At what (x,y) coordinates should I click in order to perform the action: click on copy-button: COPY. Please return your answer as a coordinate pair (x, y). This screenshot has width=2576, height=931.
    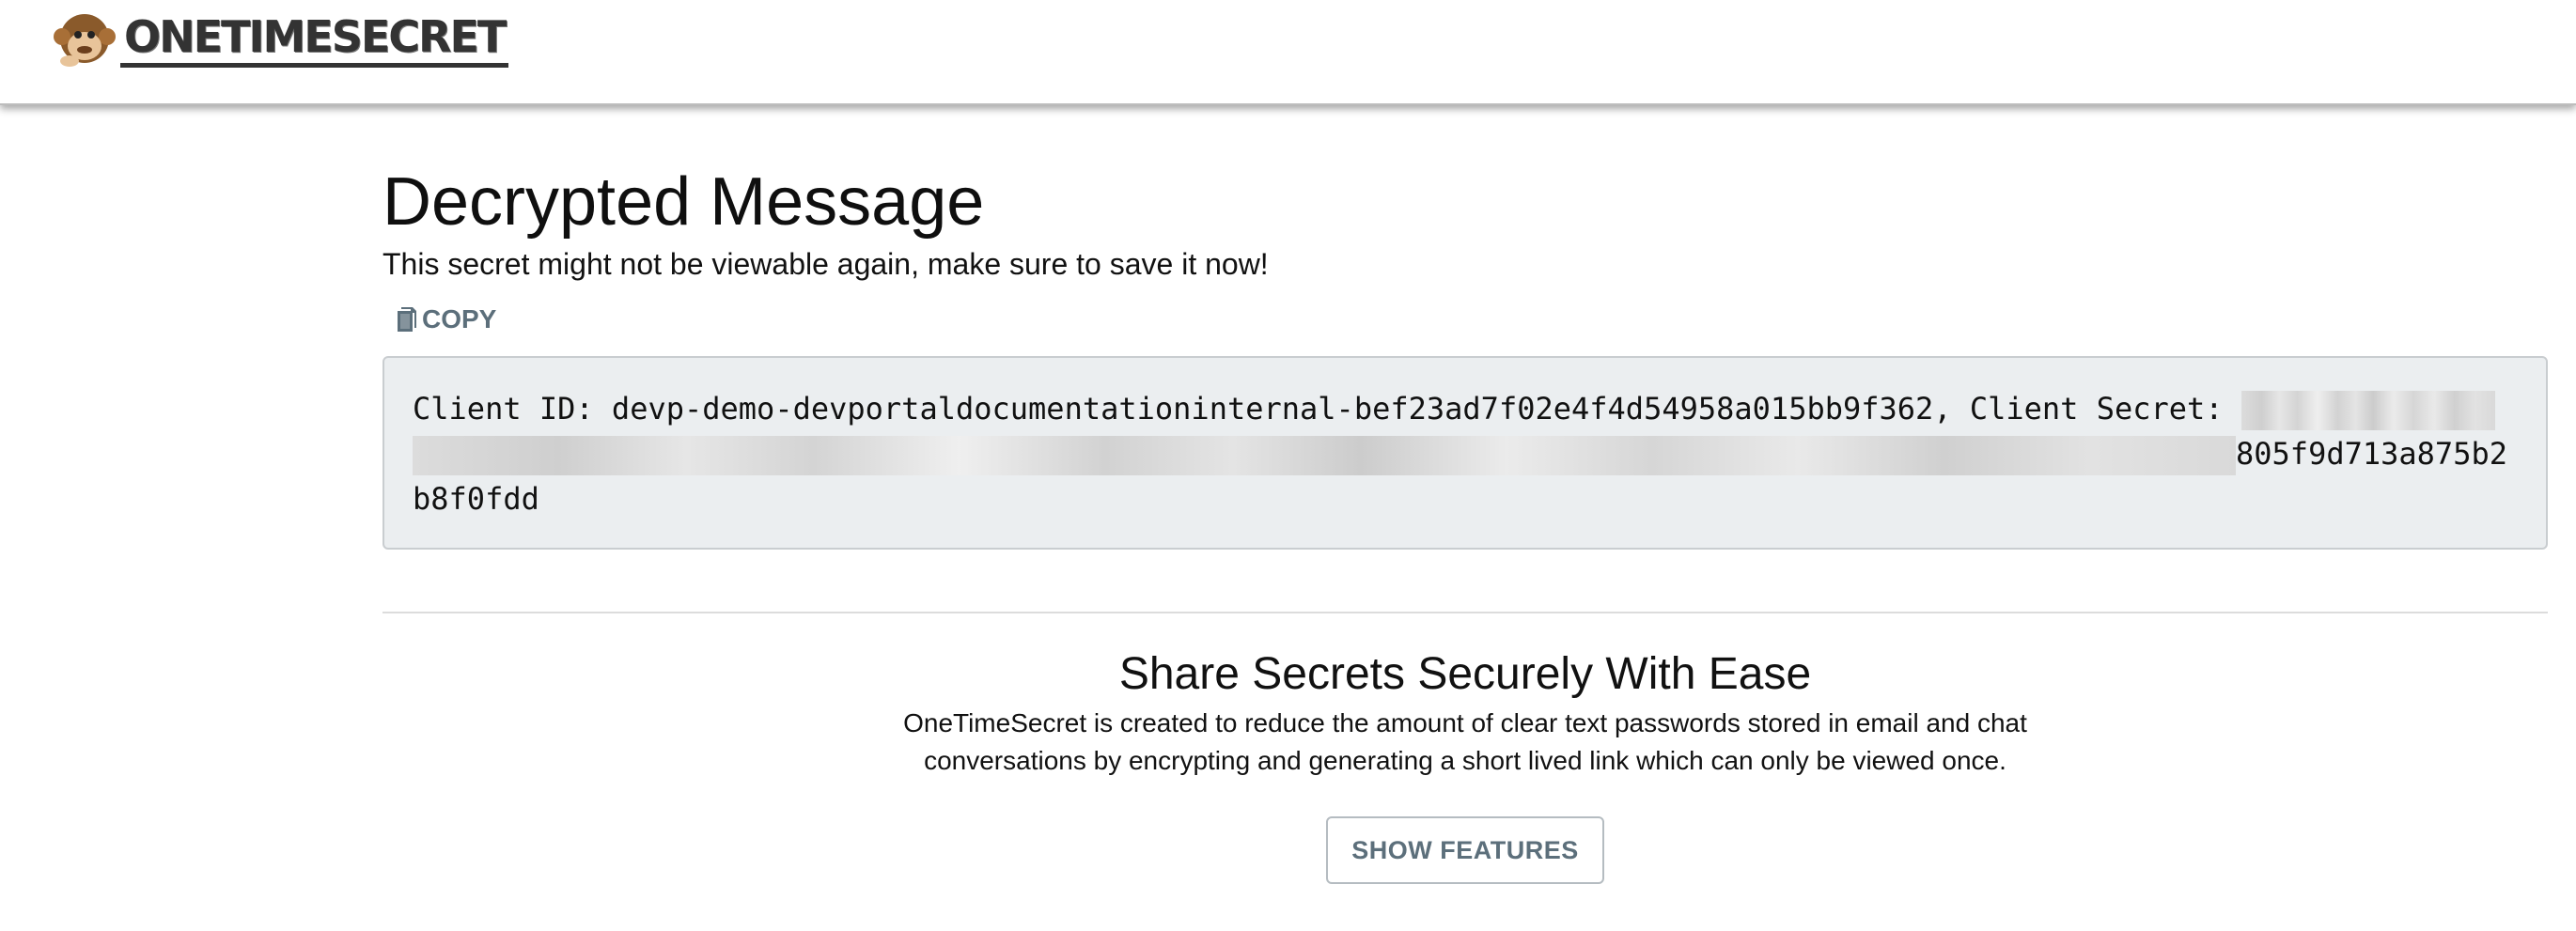
    Looking at the image, I should click on (446, 319).